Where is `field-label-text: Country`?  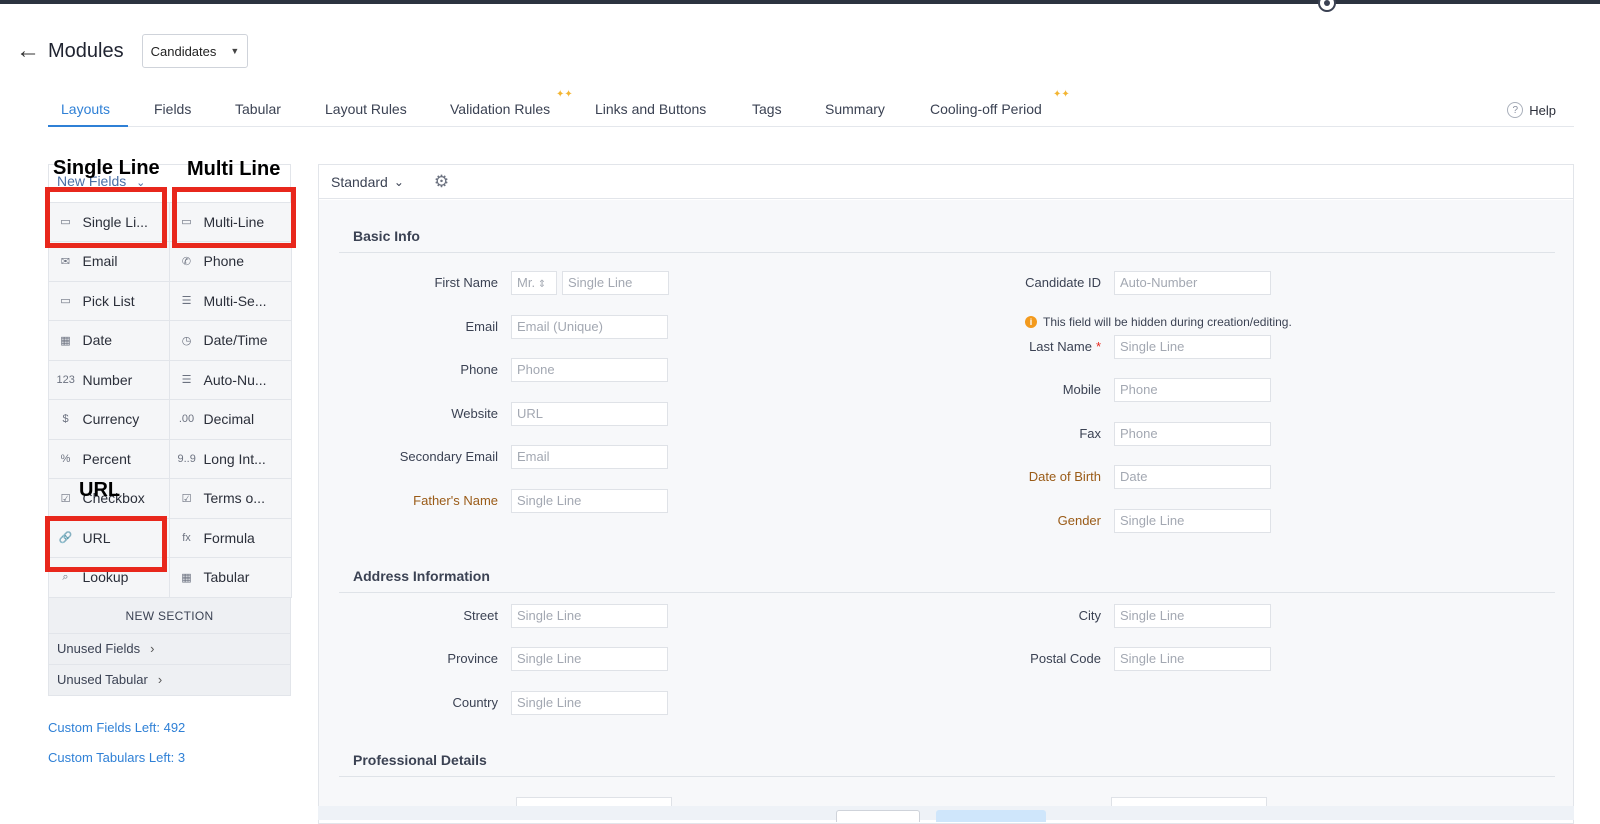
field-label-text: Country is located at coordinates (475, 702).